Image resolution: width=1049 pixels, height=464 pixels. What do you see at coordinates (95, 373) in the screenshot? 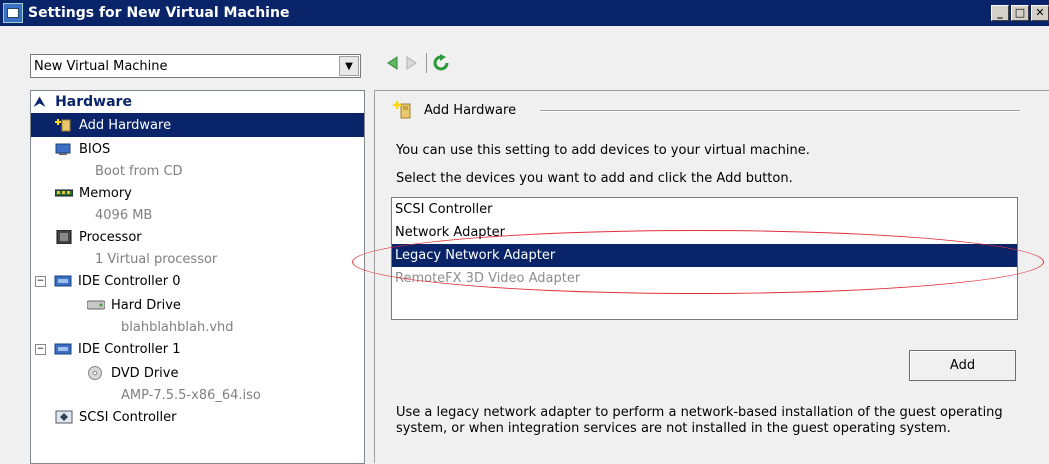
I see `dvd-drive-icon` at bounding box center [95, 373].